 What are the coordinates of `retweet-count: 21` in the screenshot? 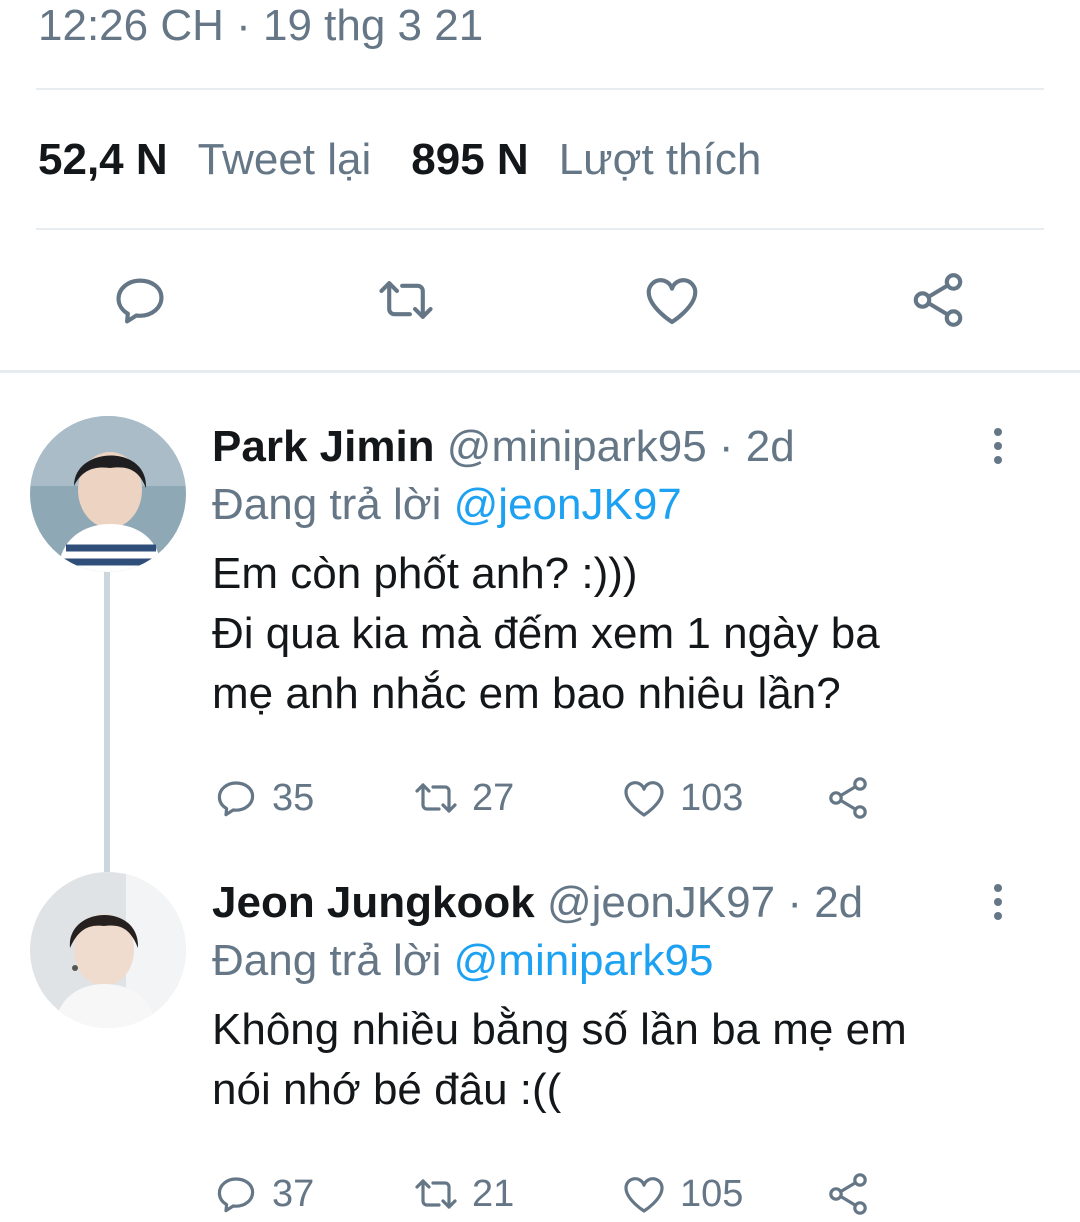 It's located at (493, 1193).